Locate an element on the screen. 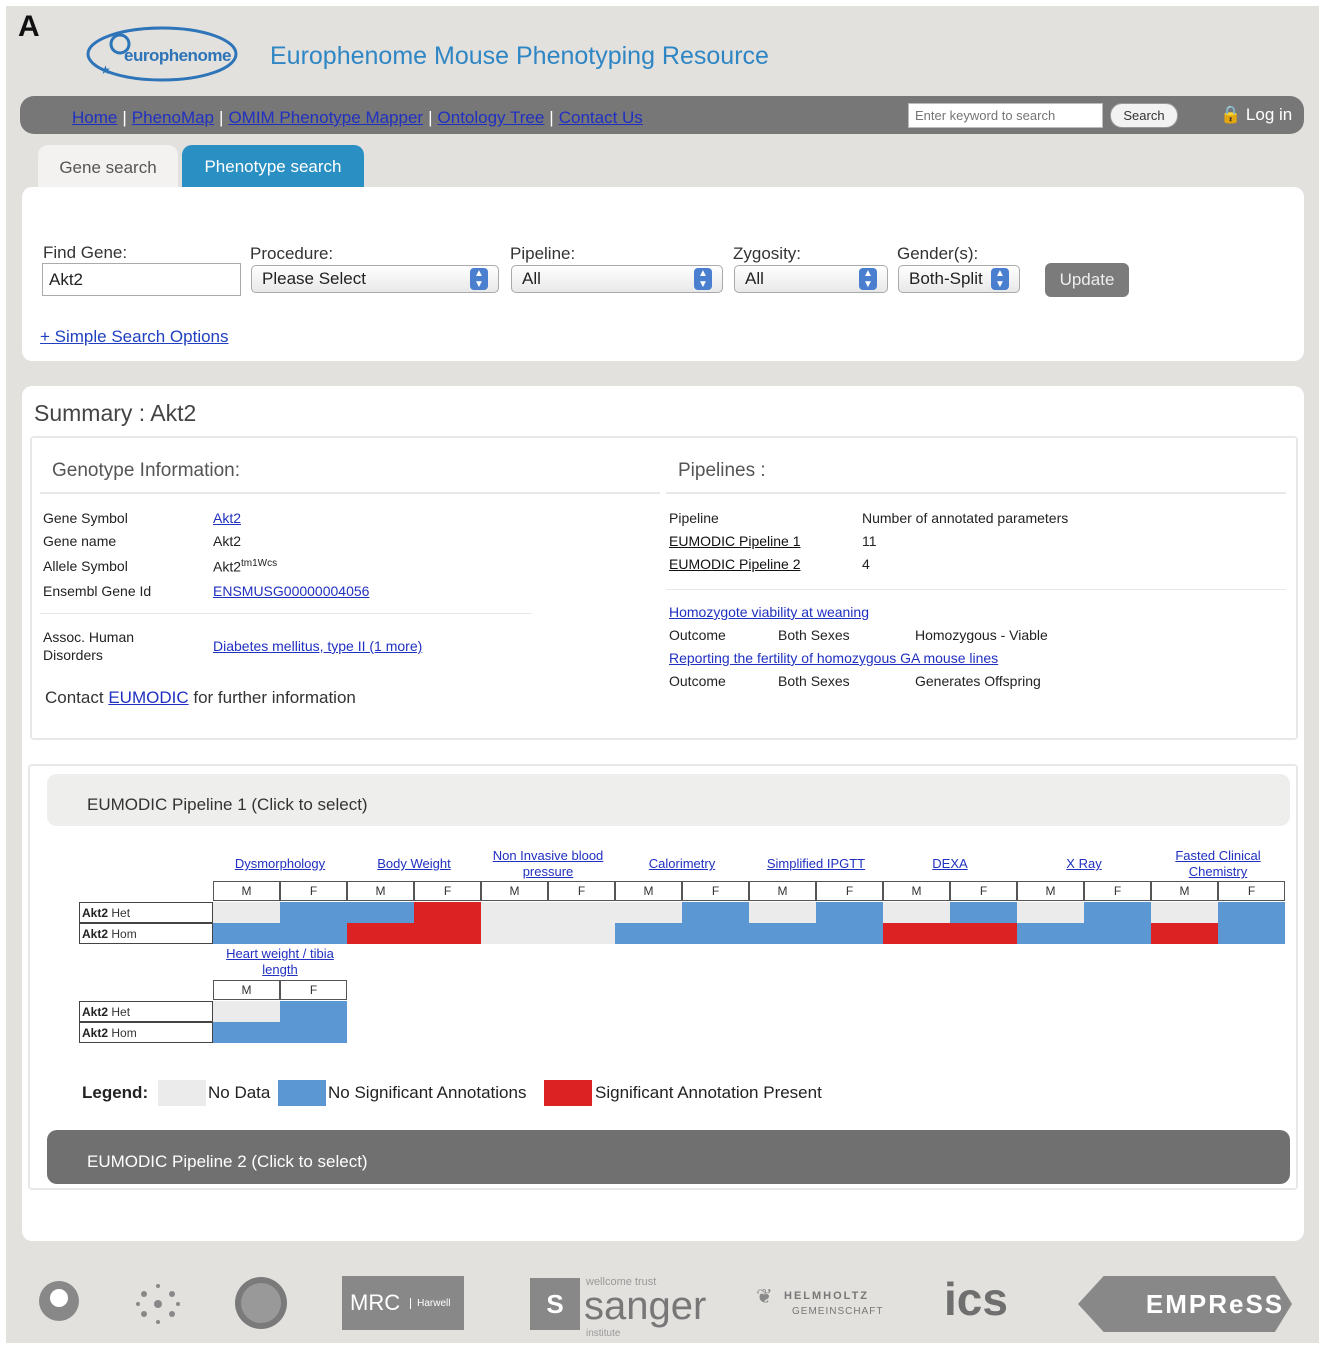  gene-symbol-link: Akt2 is located at coordinates (227, 518).